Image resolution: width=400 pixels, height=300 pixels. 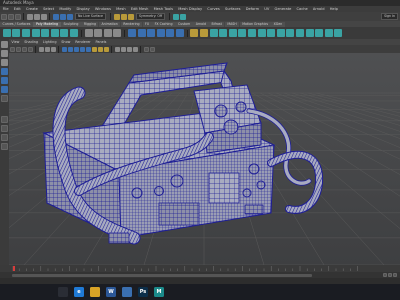 What do you see at coordinates (117, 49) in the screenshot?
I see `ambient-occlusion-icon` at bounding box center [117, 49].